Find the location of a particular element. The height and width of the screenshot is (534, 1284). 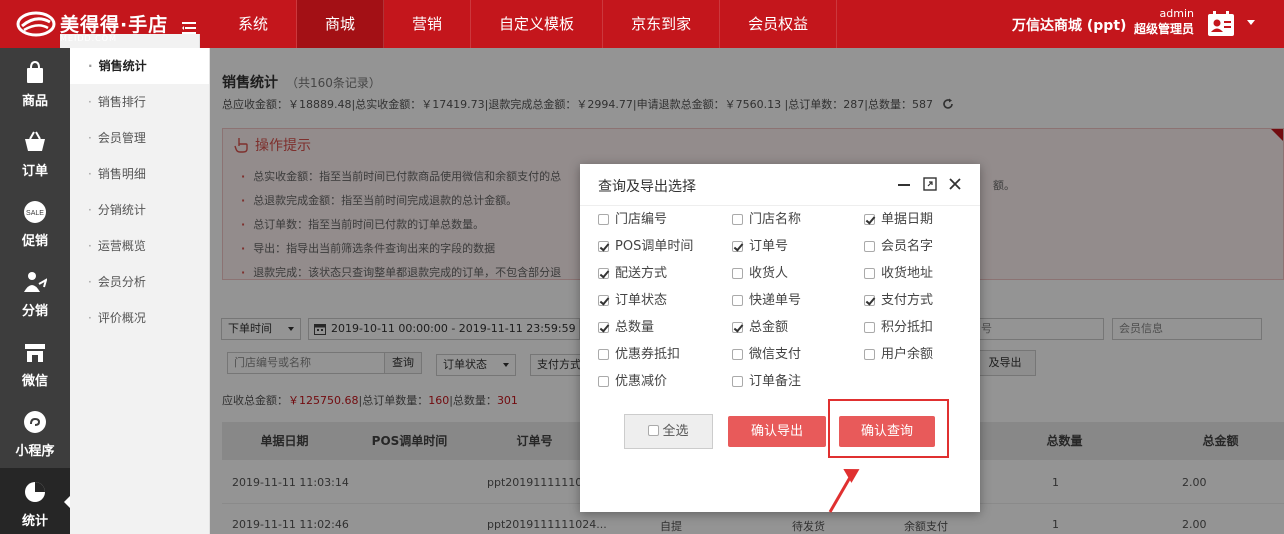

field-label: POS调单时间 is located at coordinates (654, 246).